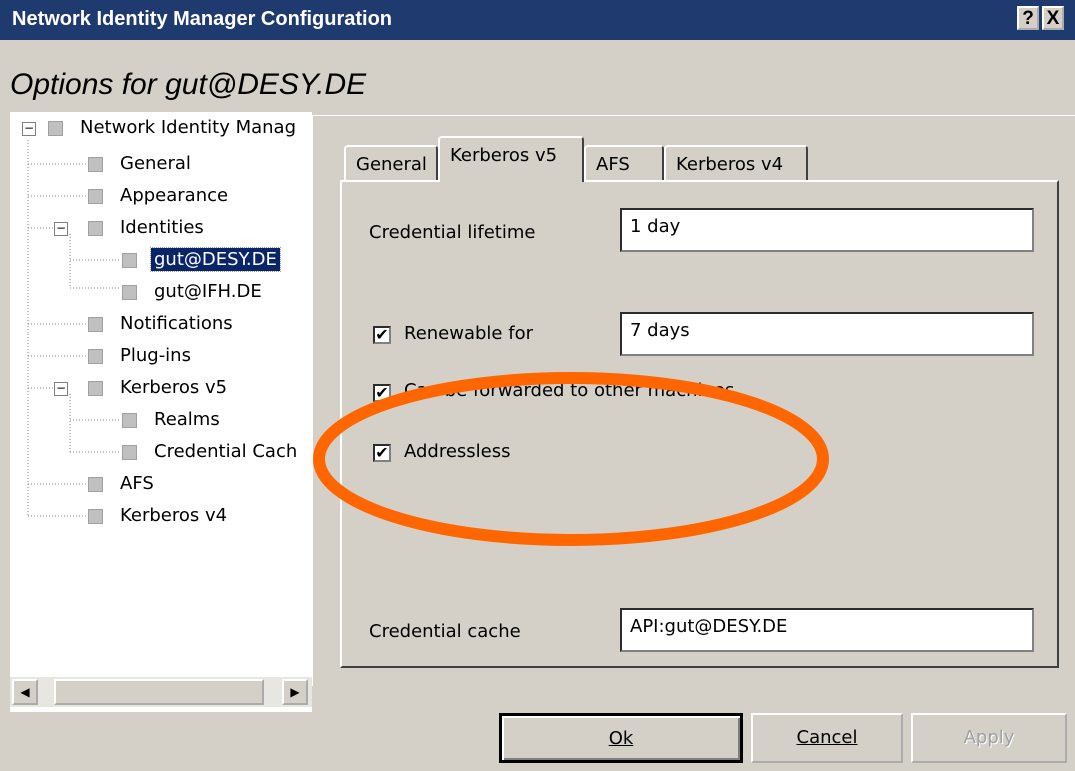 This screenshot has width=1075, height=771. I want to click on tree-item-notifications: Notifications, so click(162, 324).